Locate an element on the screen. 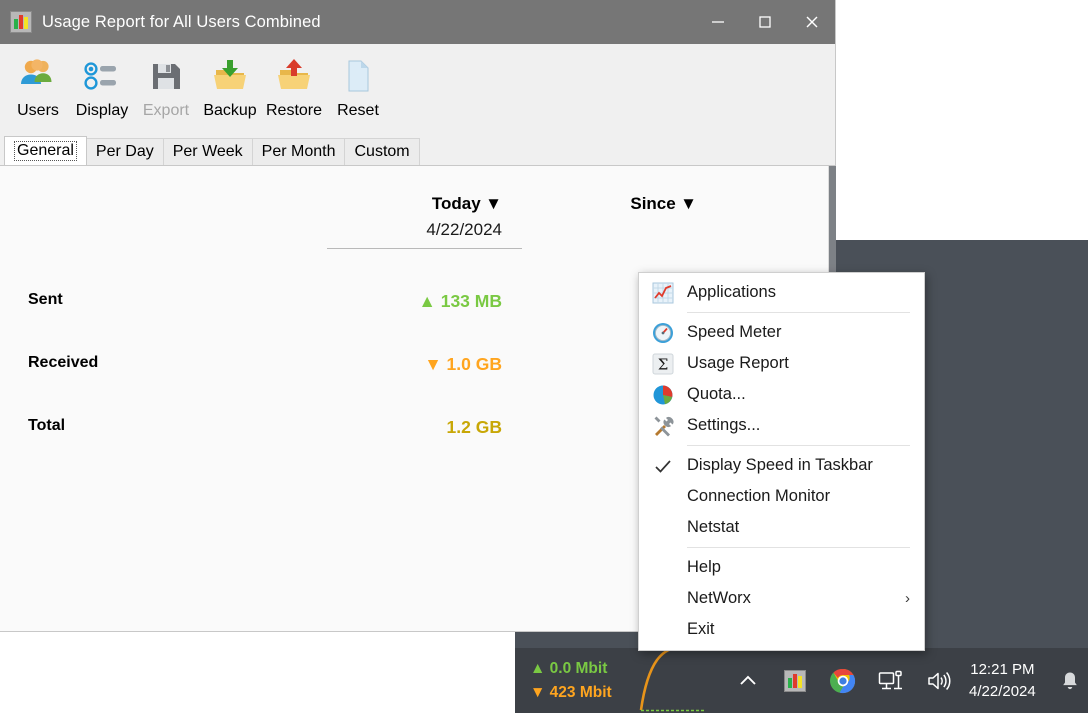 The width and height of the screenshot is (1088, 713). tab-general: General is located at coordinates (45, 150).